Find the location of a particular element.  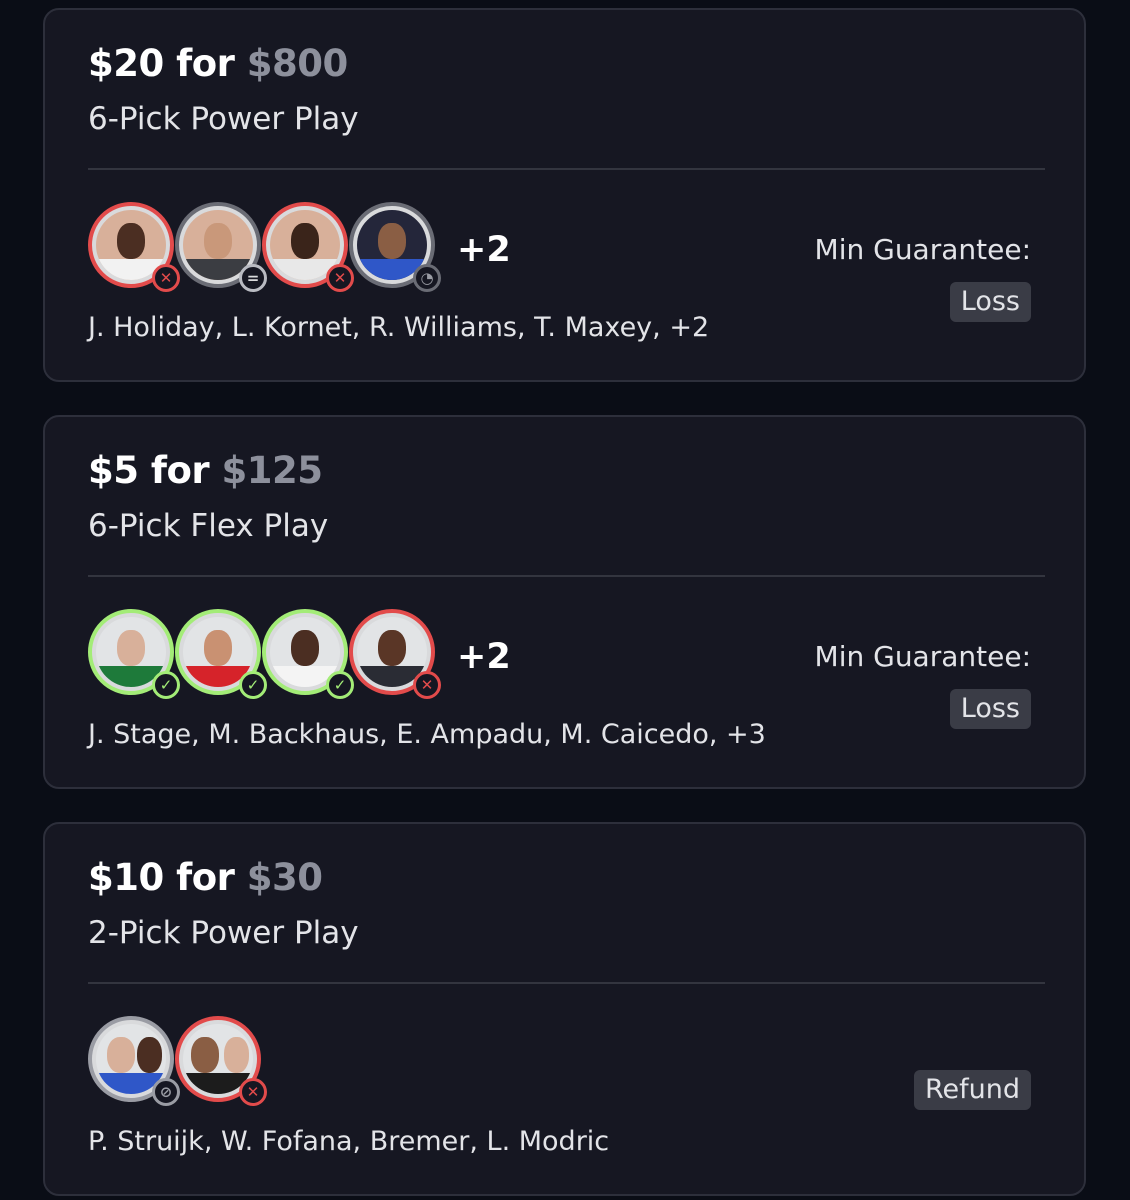

player-avatar: = is located at coordinates (221, 247).